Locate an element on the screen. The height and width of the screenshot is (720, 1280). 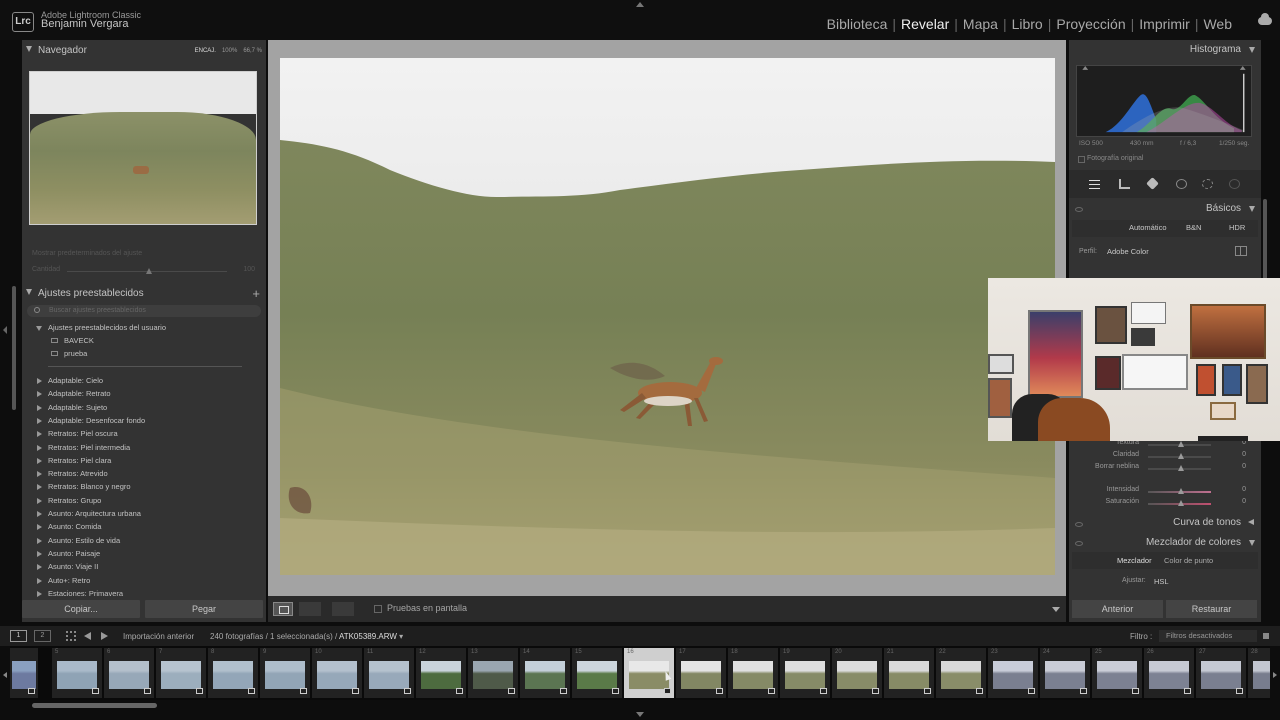
filmstrip-thumbnail: 11 is located at coordinates (389, 673).